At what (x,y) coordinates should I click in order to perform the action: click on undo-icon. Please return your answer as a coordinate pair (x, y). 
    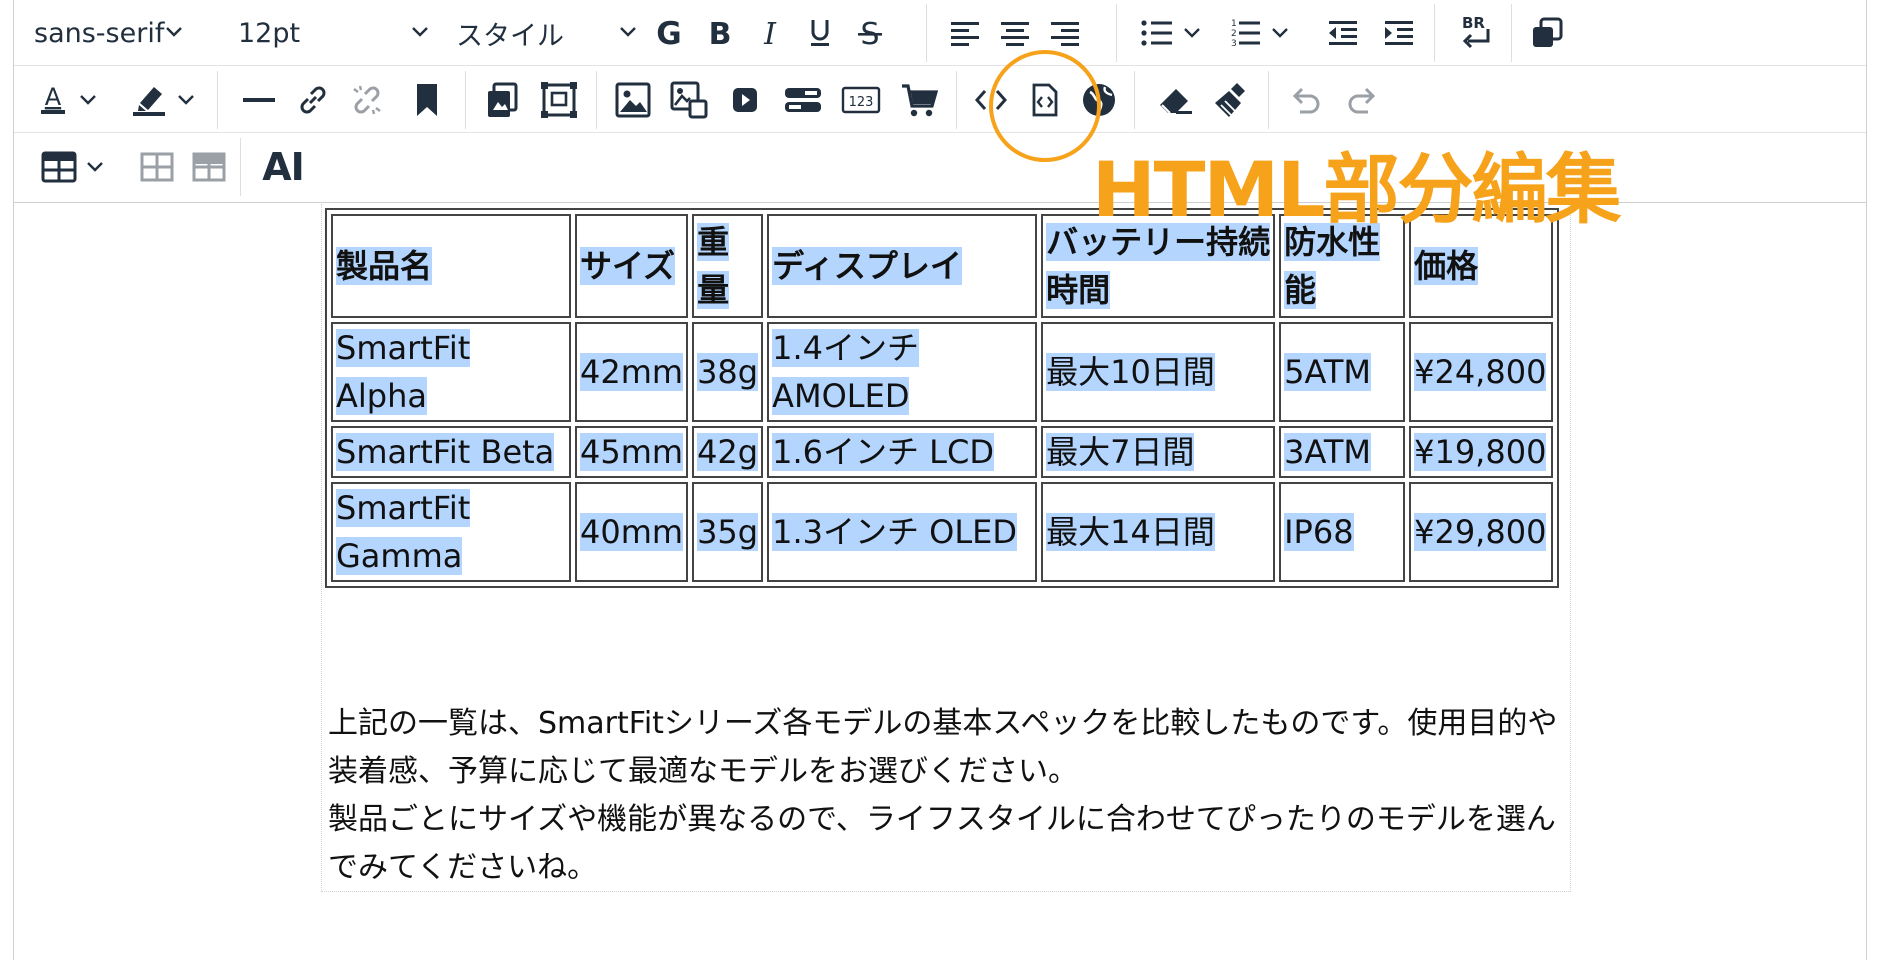
    Looking at the image, I should click on (1306, 100).